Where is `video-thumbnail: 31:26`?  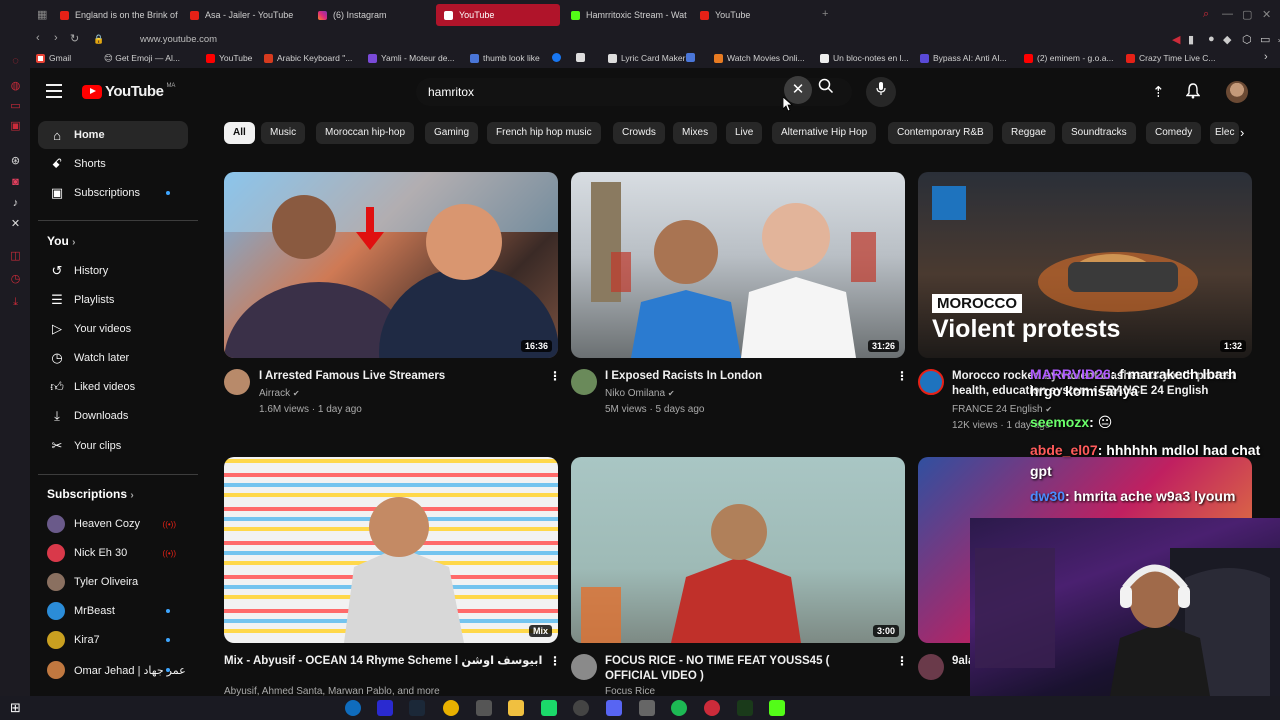
video-thumbnail: 31:26 is located at coordinates (738, 265).